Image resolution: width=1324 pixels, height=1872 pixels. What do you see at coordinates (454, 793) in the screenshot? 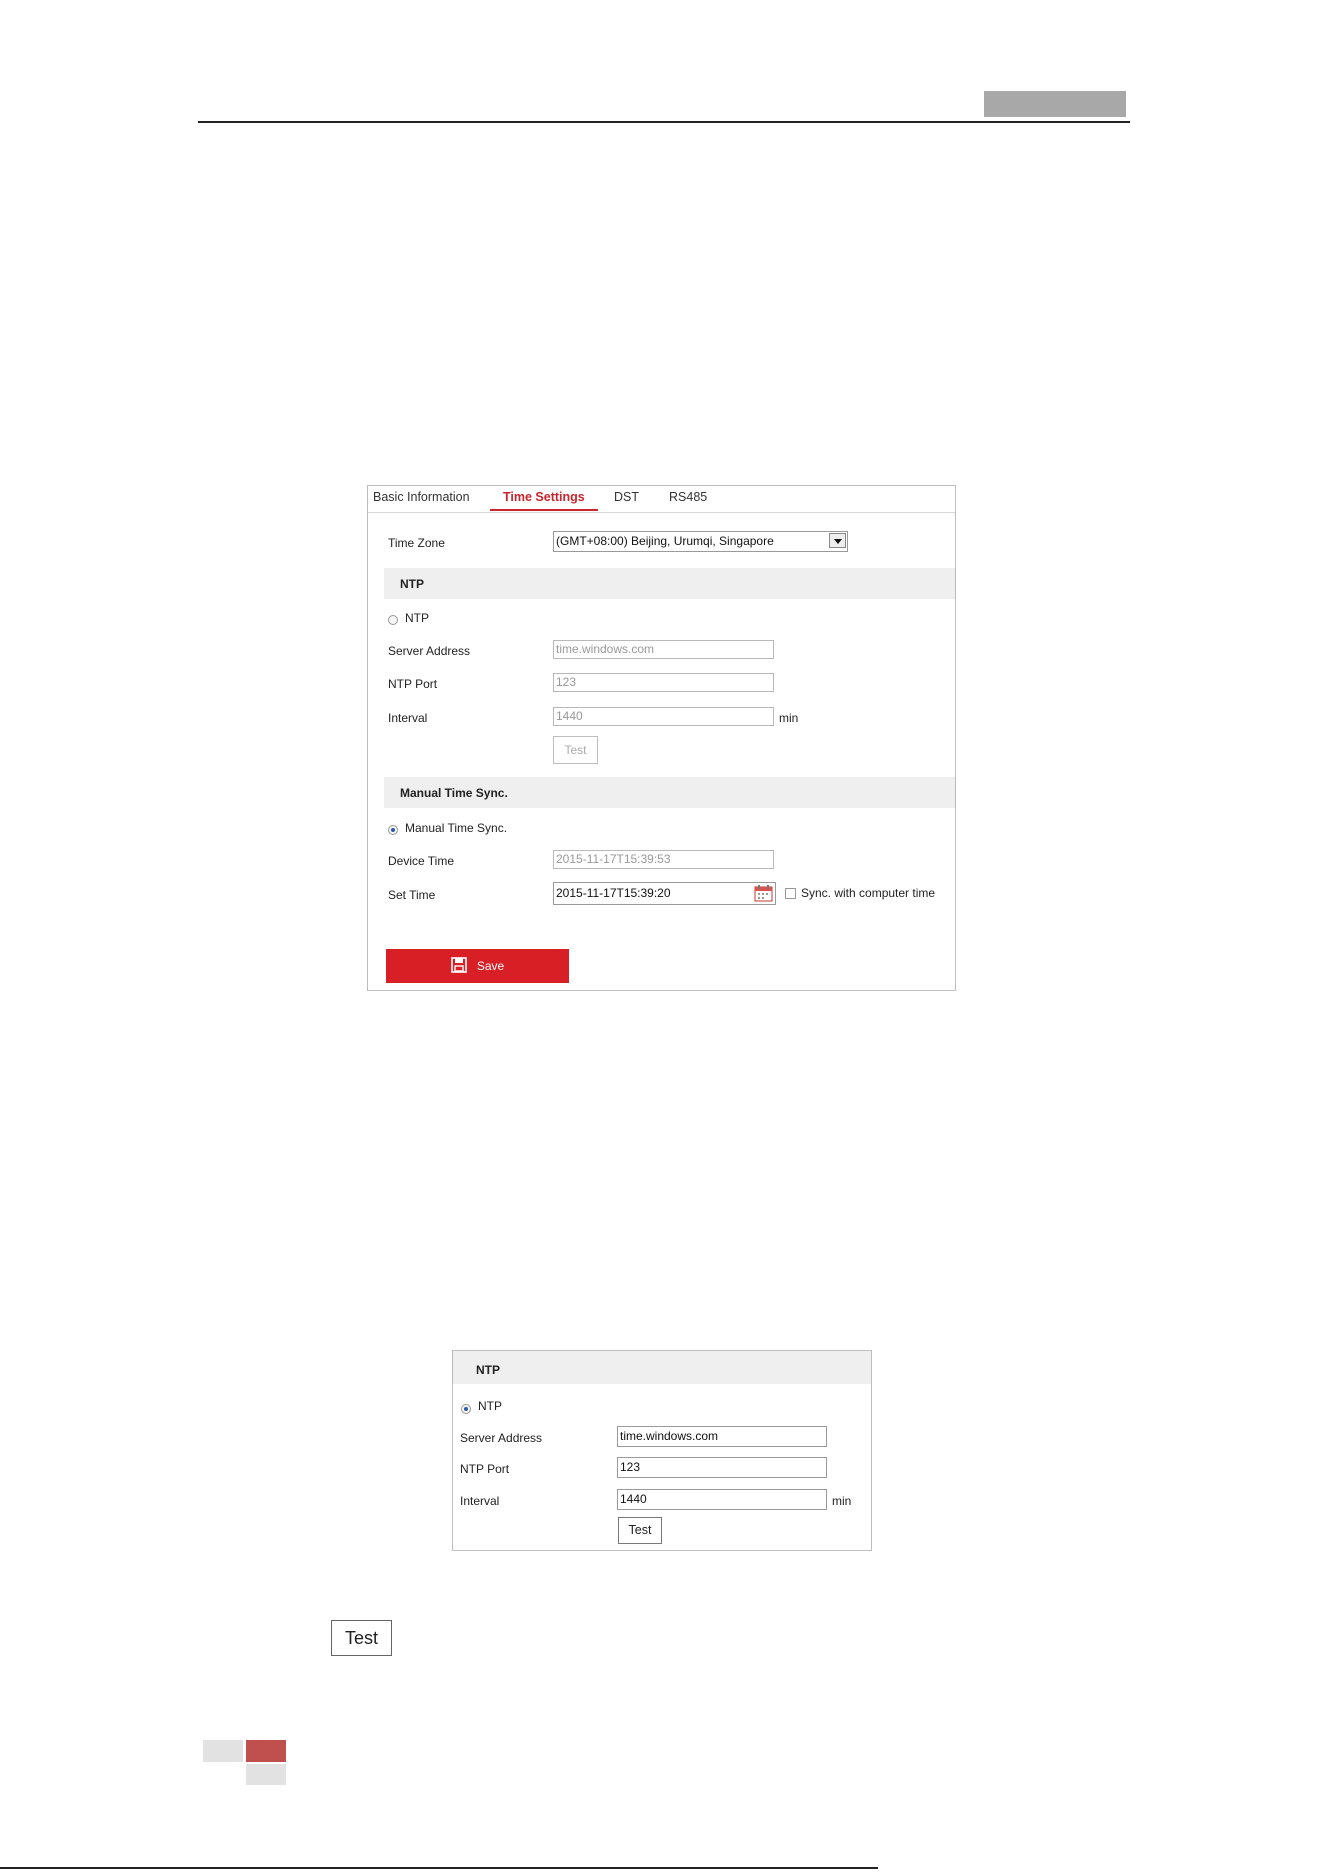
I see `manual-sync-section-title: Manual Time Sync.` at bounding box center [454, 793].